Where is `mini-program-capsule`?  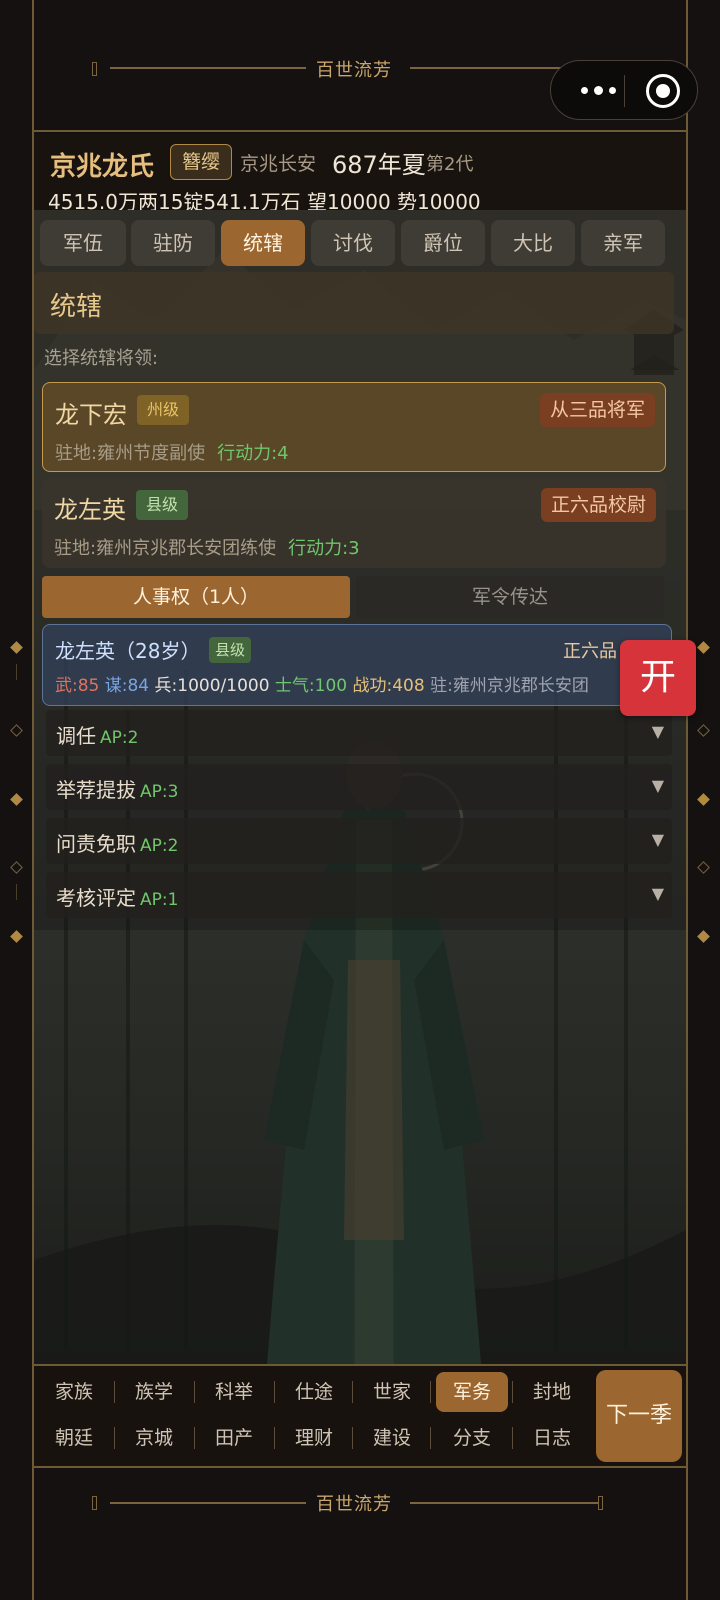 mini-program-capsule is located at coordinates (624, 90).